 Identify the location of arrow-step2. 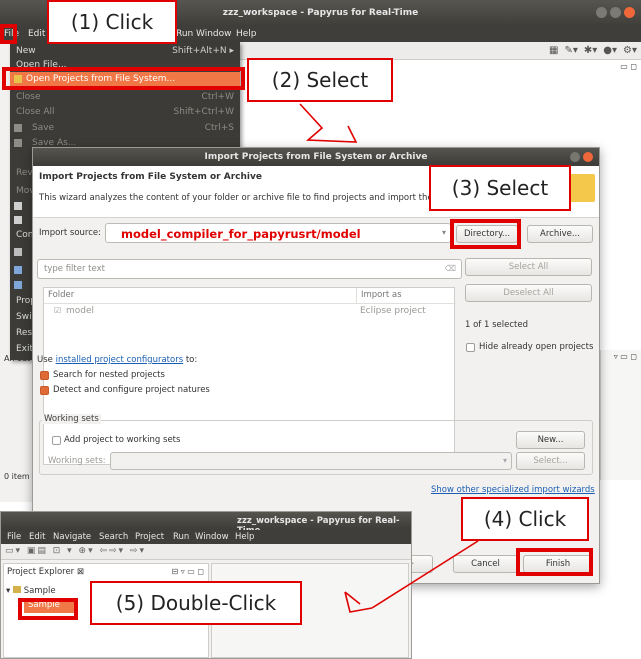
(328, 123).